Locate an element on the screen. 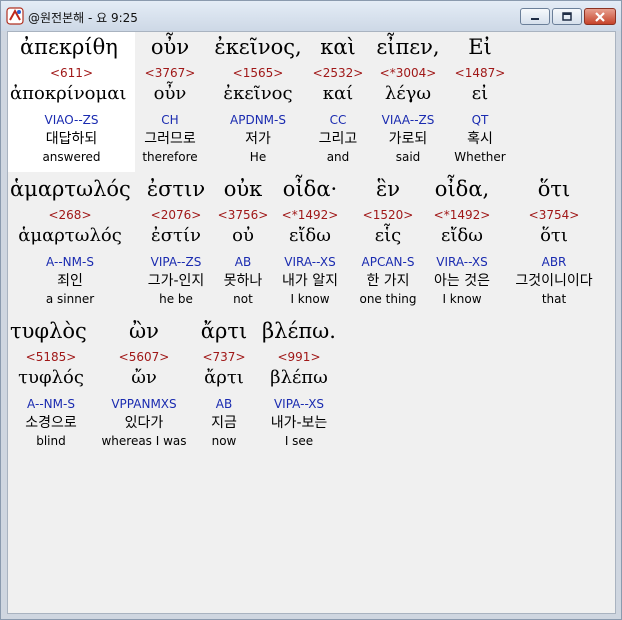  korean-gloss: 대답하되 is located at coordinates (71, 139).